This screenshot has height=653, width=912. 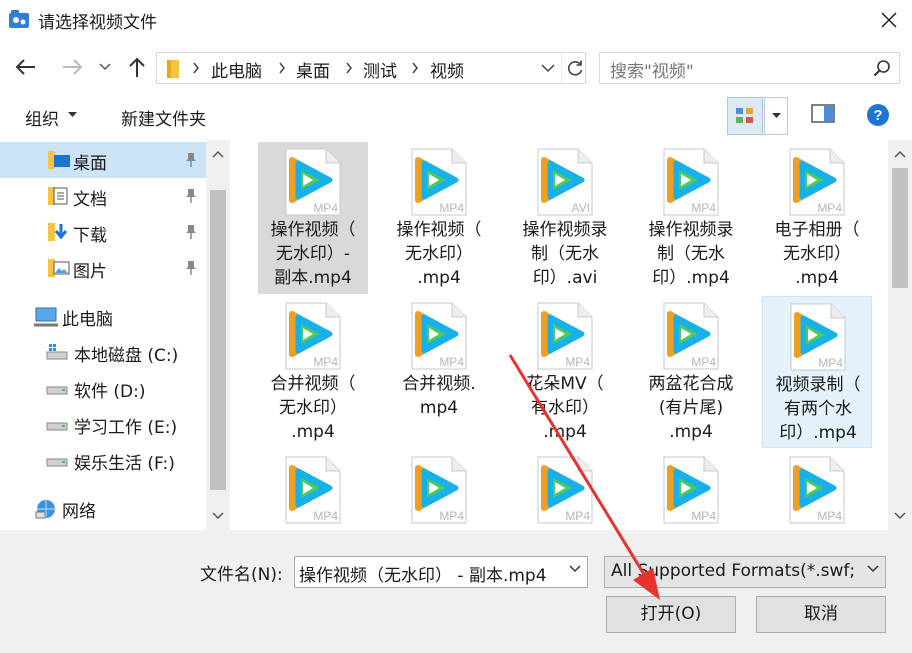 I want to click on file-name: 操作视频录 制（无水 印）.mp4, so click(x=691, y=254).